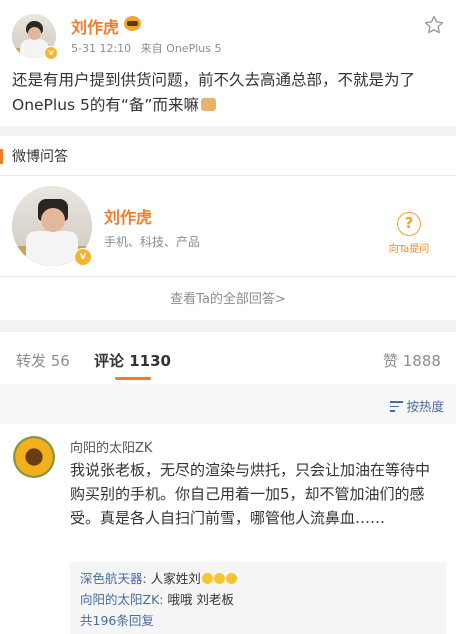 The image size is (456, 634). I want to click on post-date: 5-31 12:10, so click(101, 48).